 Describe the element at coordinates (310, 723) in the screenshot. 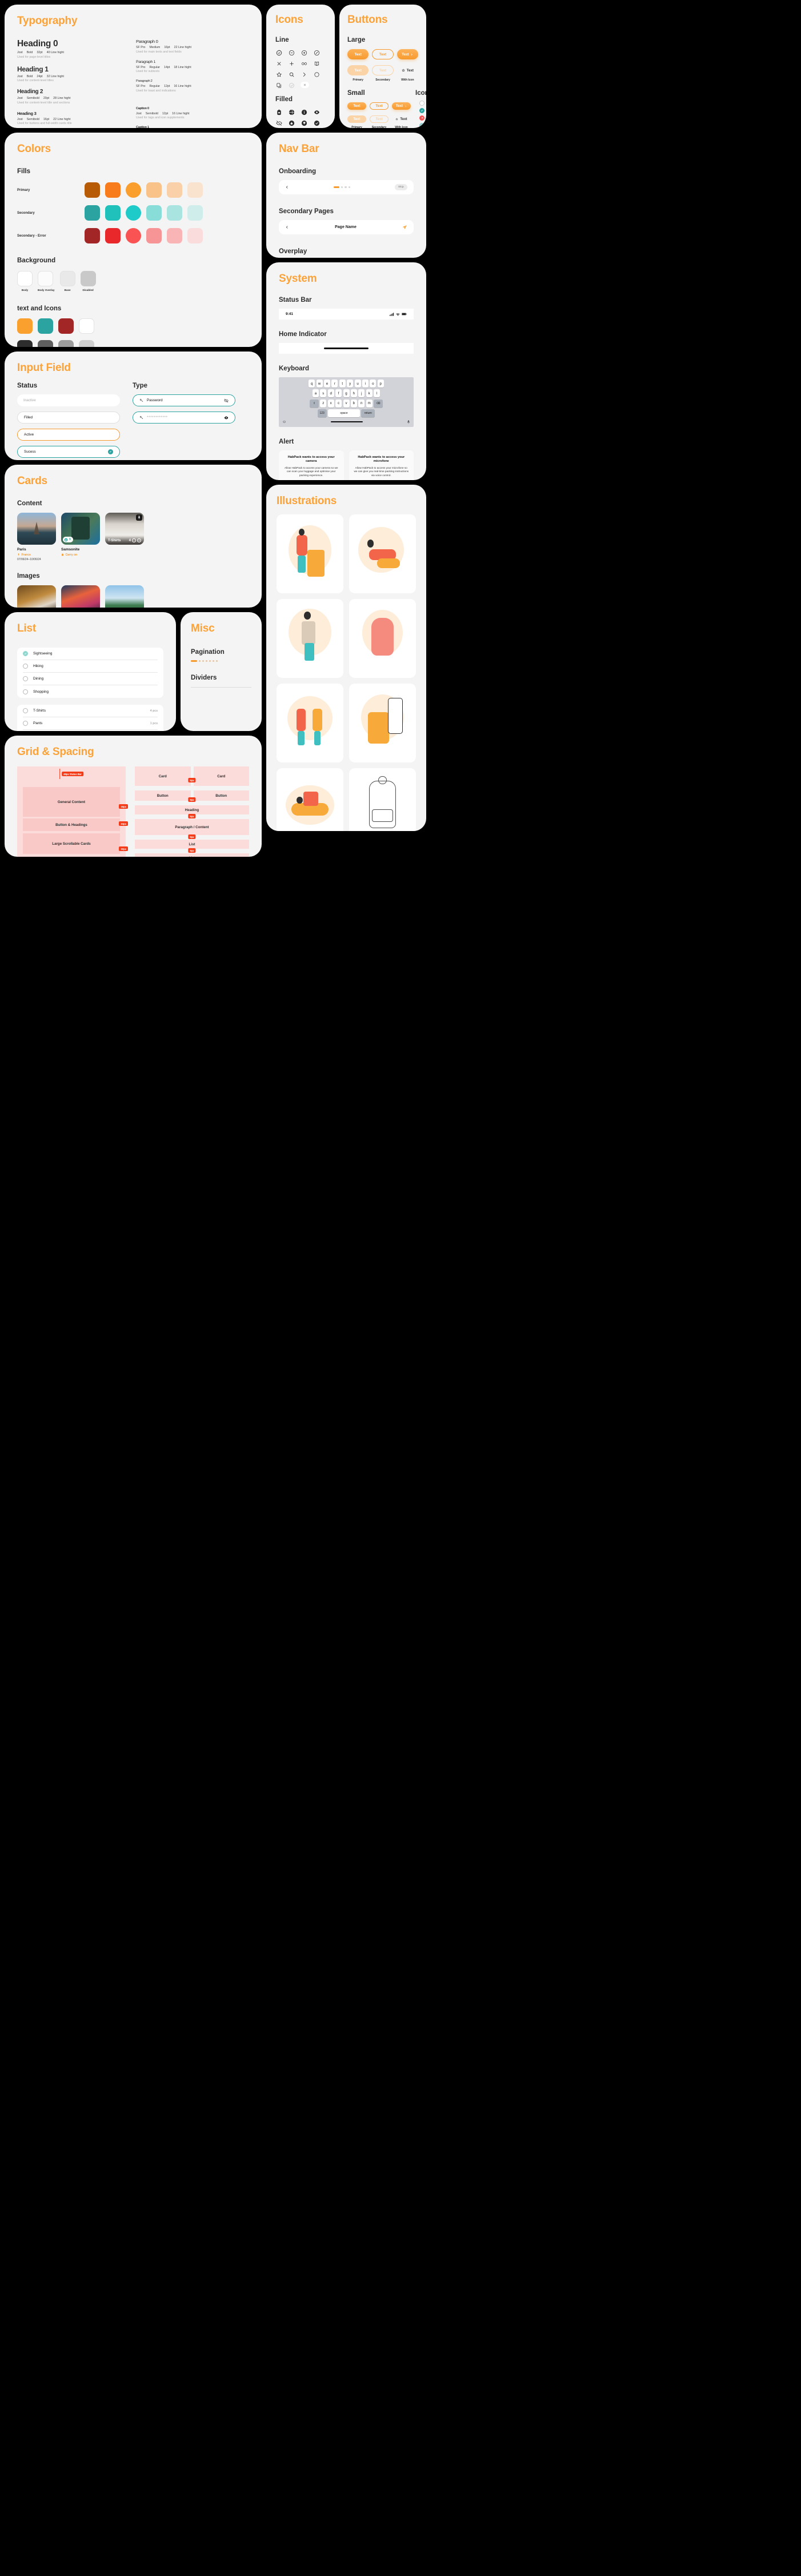

I see `illustration-two-people-phone` at that location.